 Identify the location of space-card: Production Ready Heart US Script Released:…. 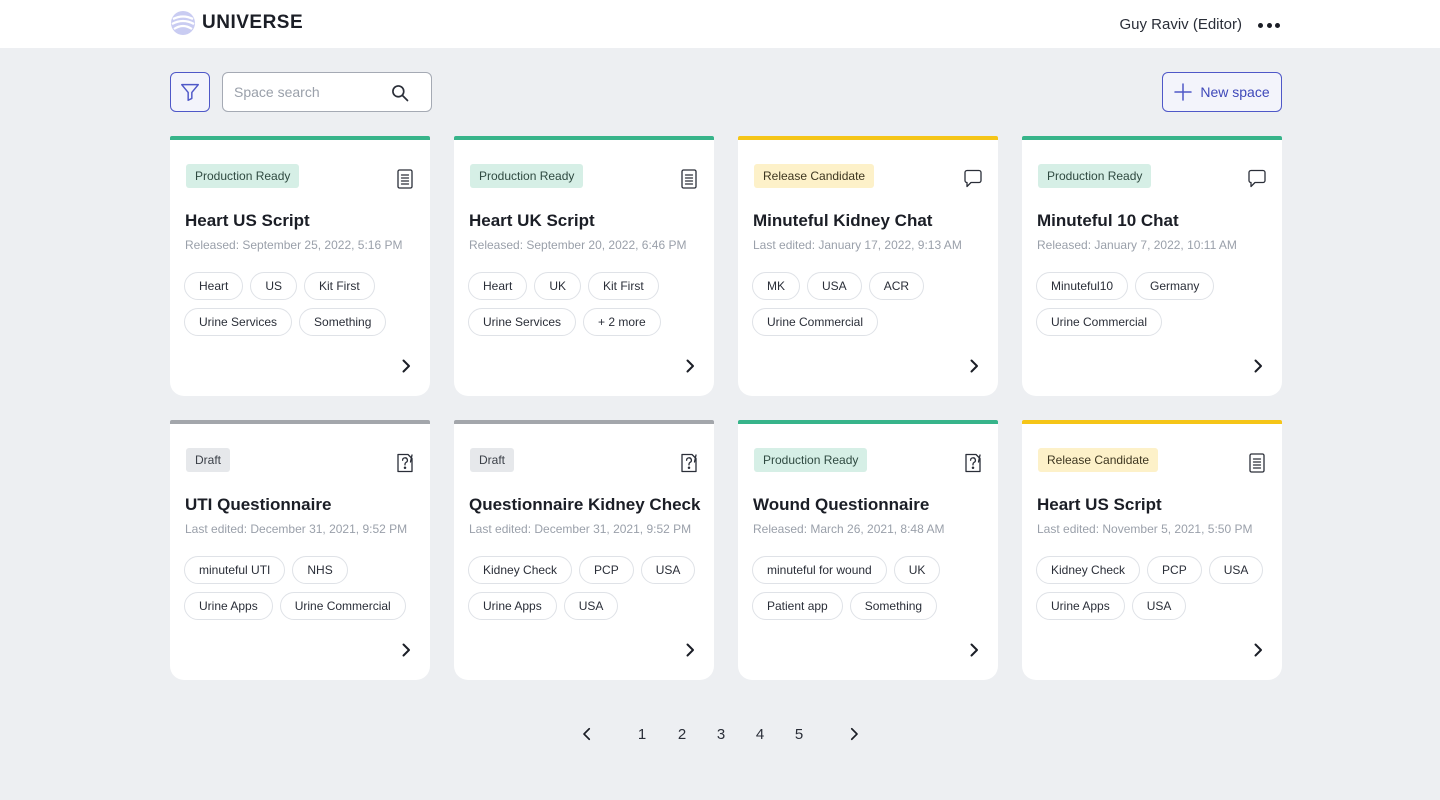
(300, 266).